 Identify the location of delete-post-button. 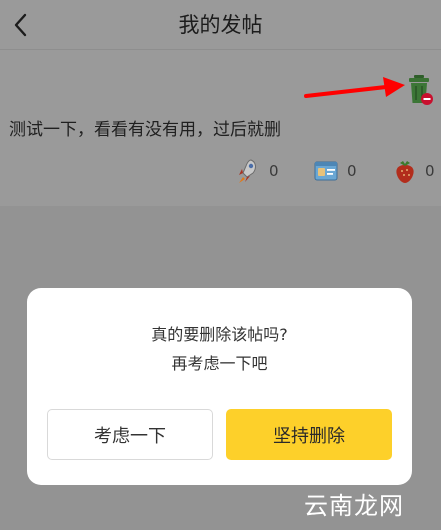
(420, 90).